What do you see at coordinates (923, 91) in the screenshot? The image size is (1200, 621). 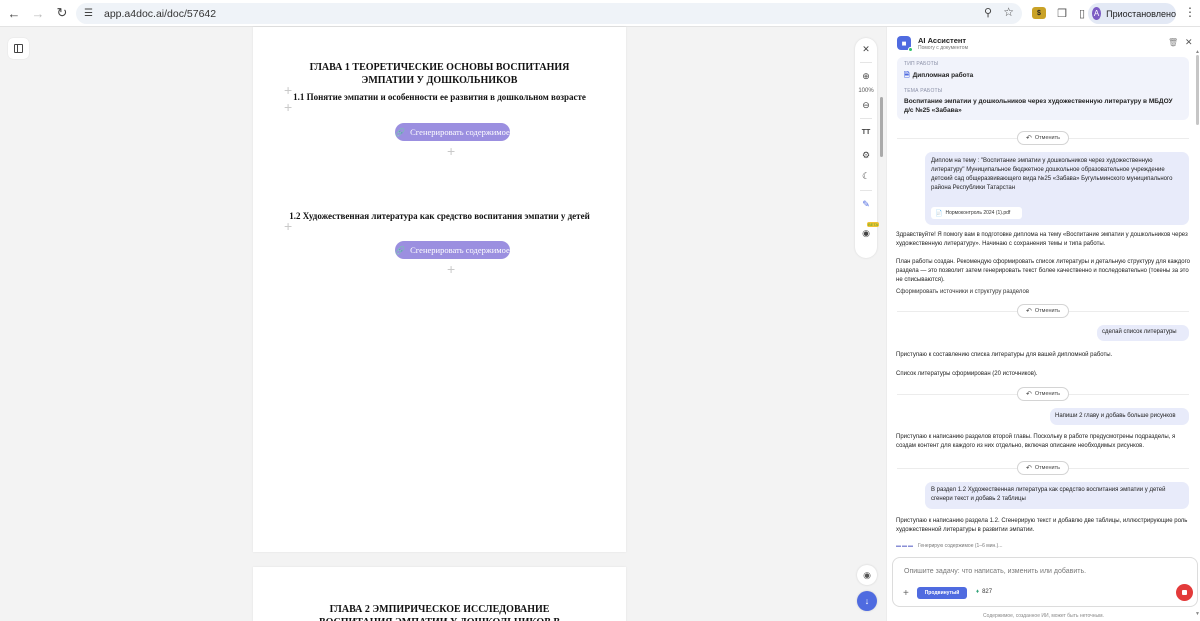 I see `work-topic-label: ТЕМА РАБОТЫ` at bounding box center [923, 91].